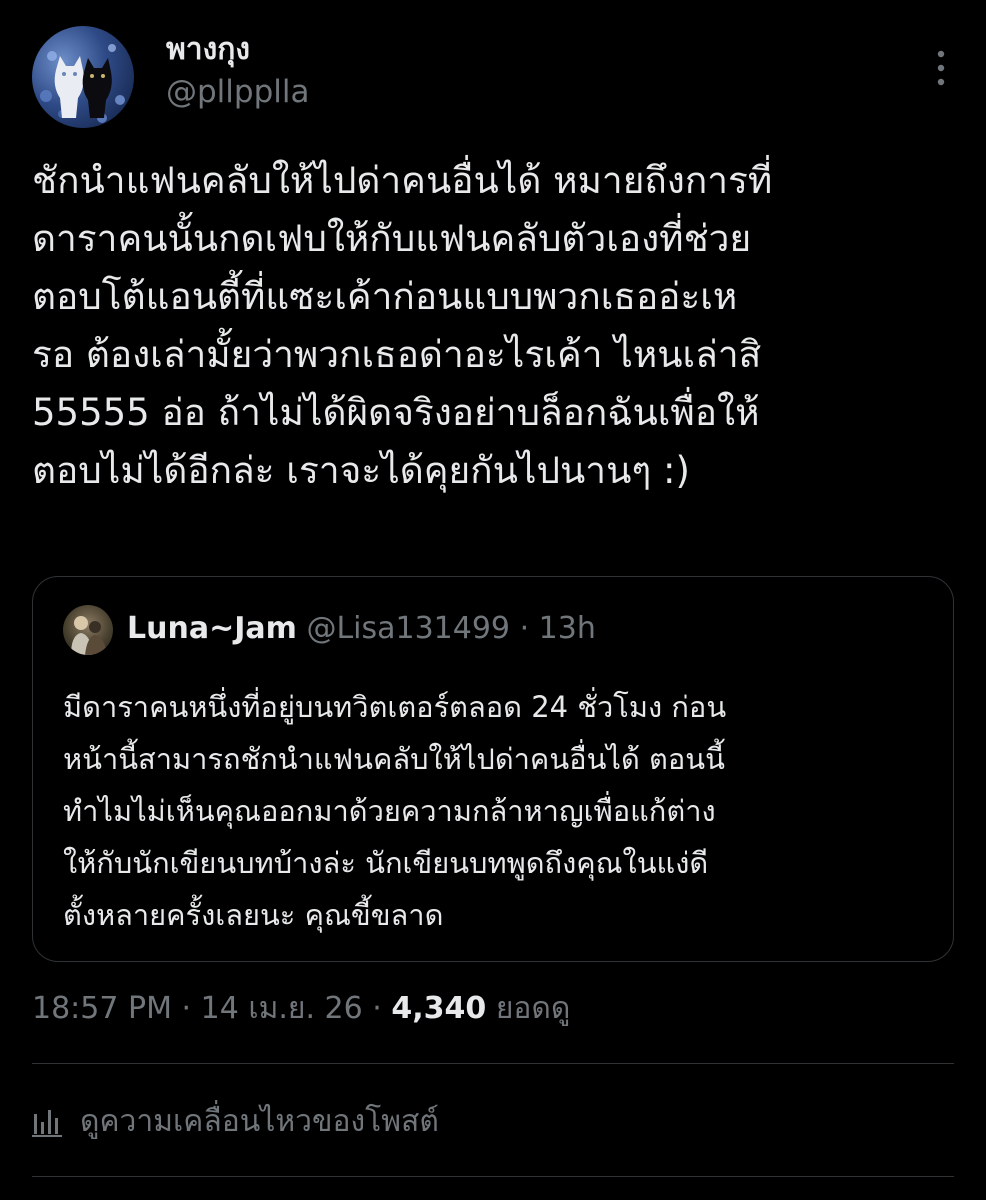  I want to click on quoted-tweet-header: Luna~Jam @Lisa131499 · 13h, so click(493, 629).